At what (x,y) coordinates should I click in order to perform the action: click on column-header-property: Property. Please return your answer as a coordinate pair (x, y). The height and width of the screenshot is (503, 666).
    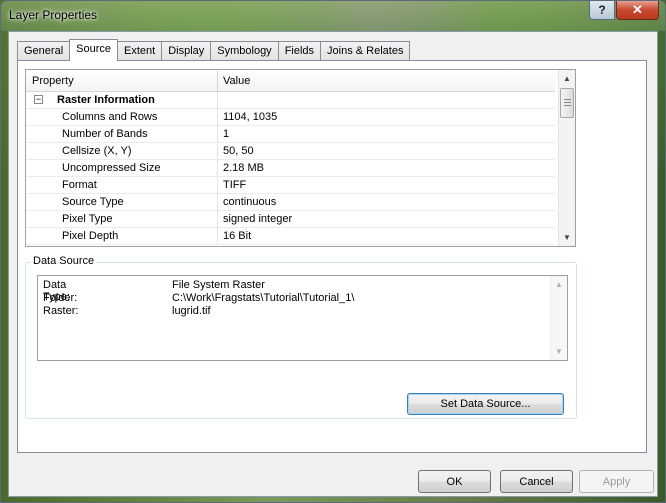
    Looking at the image, I should click on (53, 81).